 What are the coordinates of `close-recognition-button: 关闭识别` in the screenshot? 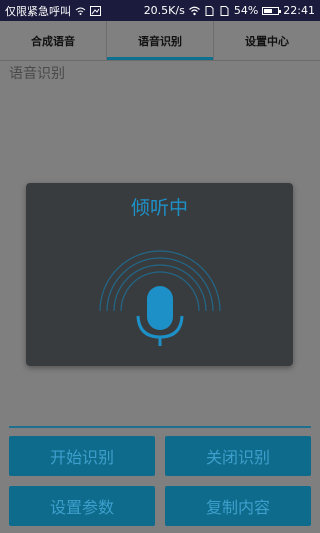 It's located at (238, 456).